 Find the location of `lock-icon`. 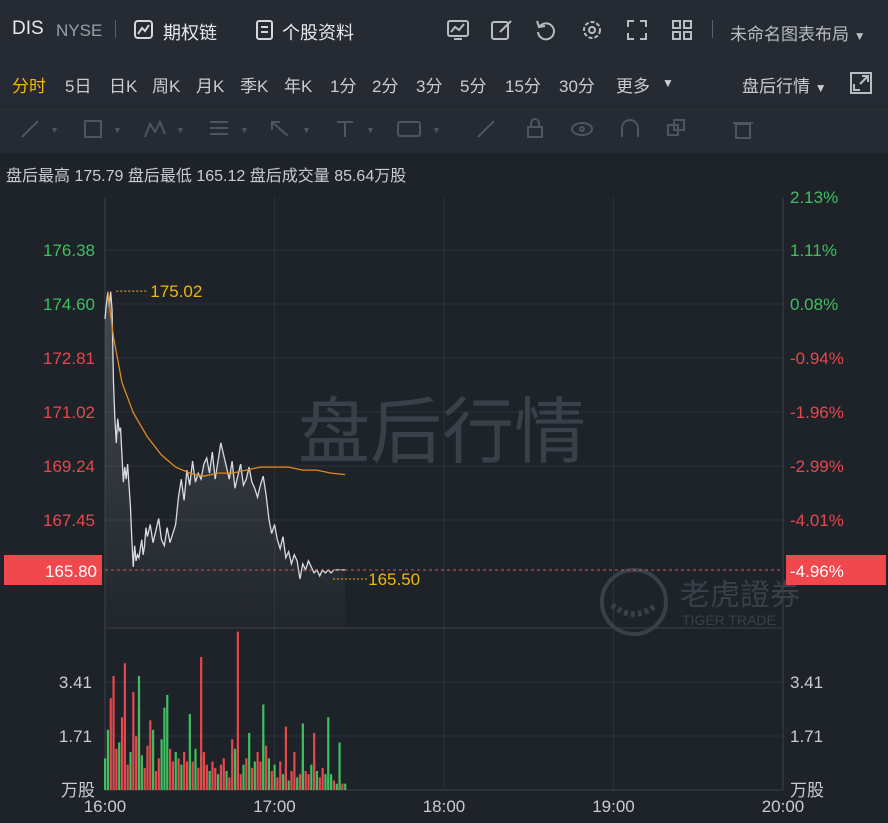

lock-icon is located at coordinates (535, 132).